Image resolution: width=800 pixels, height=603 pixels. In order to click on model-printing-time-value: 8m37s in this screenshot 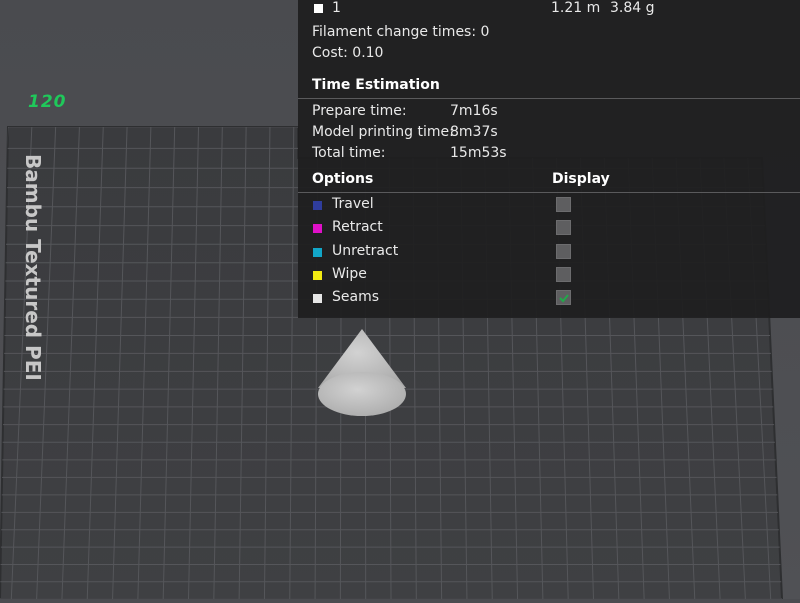, I will do `click(474, 132)`.